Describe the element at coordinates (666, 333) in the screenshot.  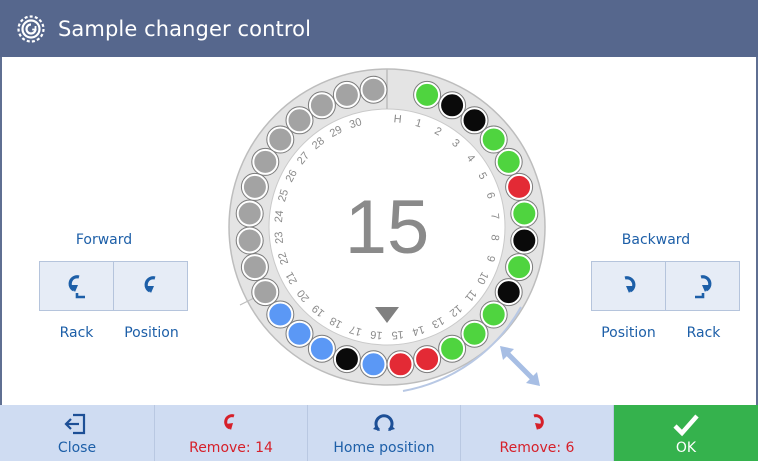
I see `backward-button-labels: Position Rack` at that location.